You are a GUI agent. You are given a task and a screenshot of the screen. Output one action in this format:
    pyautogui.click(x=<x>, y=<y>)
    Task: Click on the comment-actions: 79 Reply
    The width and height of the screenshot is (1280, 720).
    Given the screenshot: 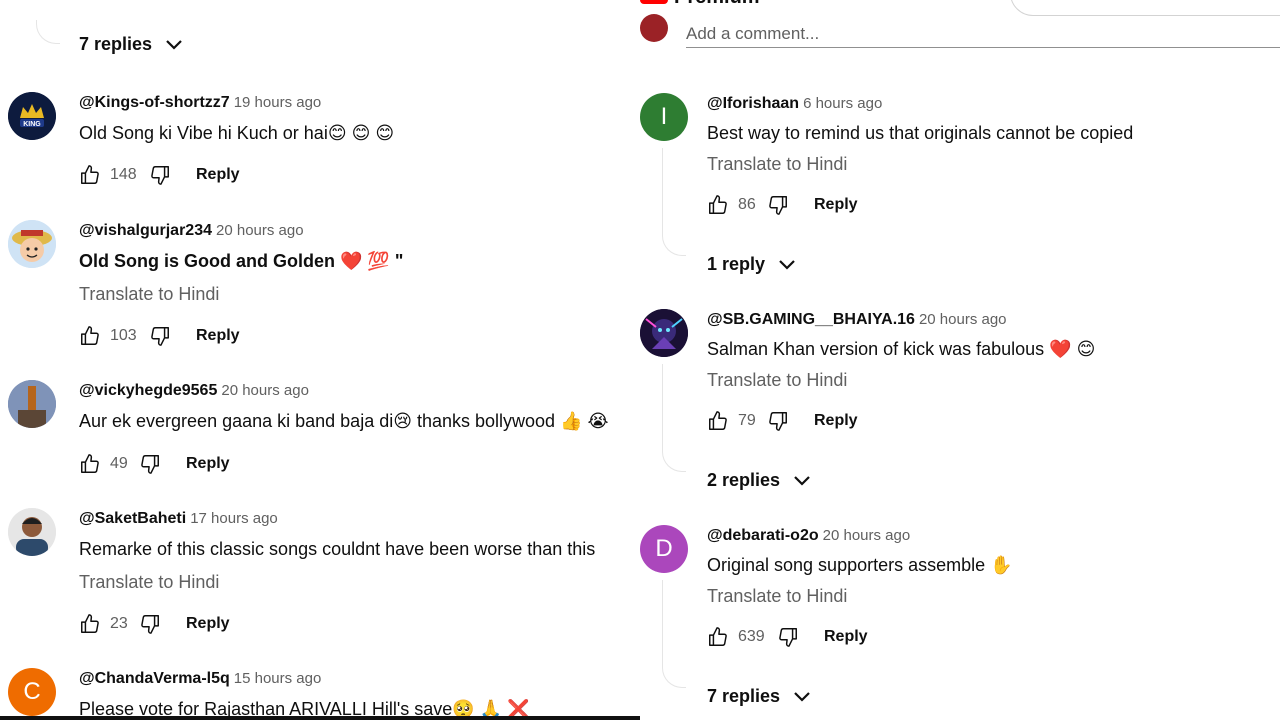 What is the action you would take?
    pyautogui.click(x=782, y=421)
    